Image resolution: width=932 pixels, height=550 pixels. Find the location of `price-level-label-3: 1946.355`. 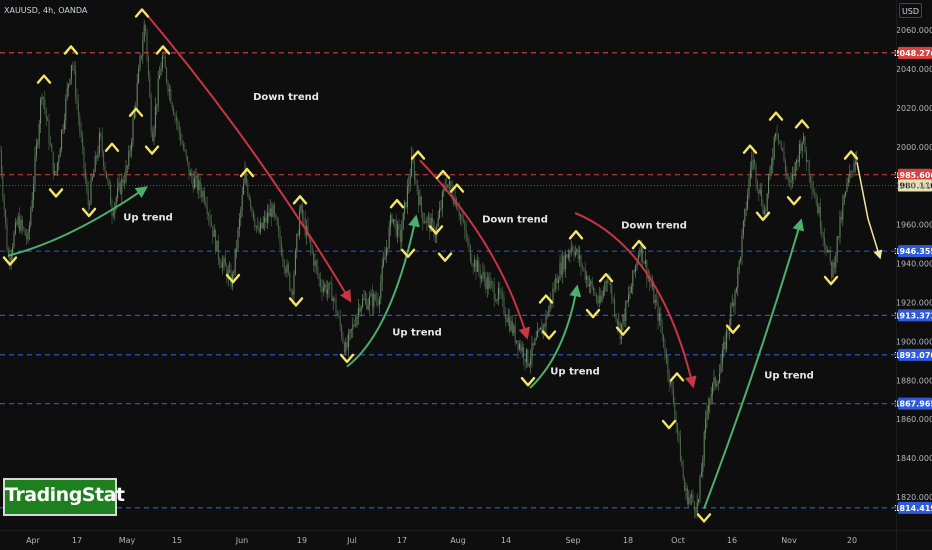

price-level-label-3: 1946.355 is located at coordinates (913, 251).